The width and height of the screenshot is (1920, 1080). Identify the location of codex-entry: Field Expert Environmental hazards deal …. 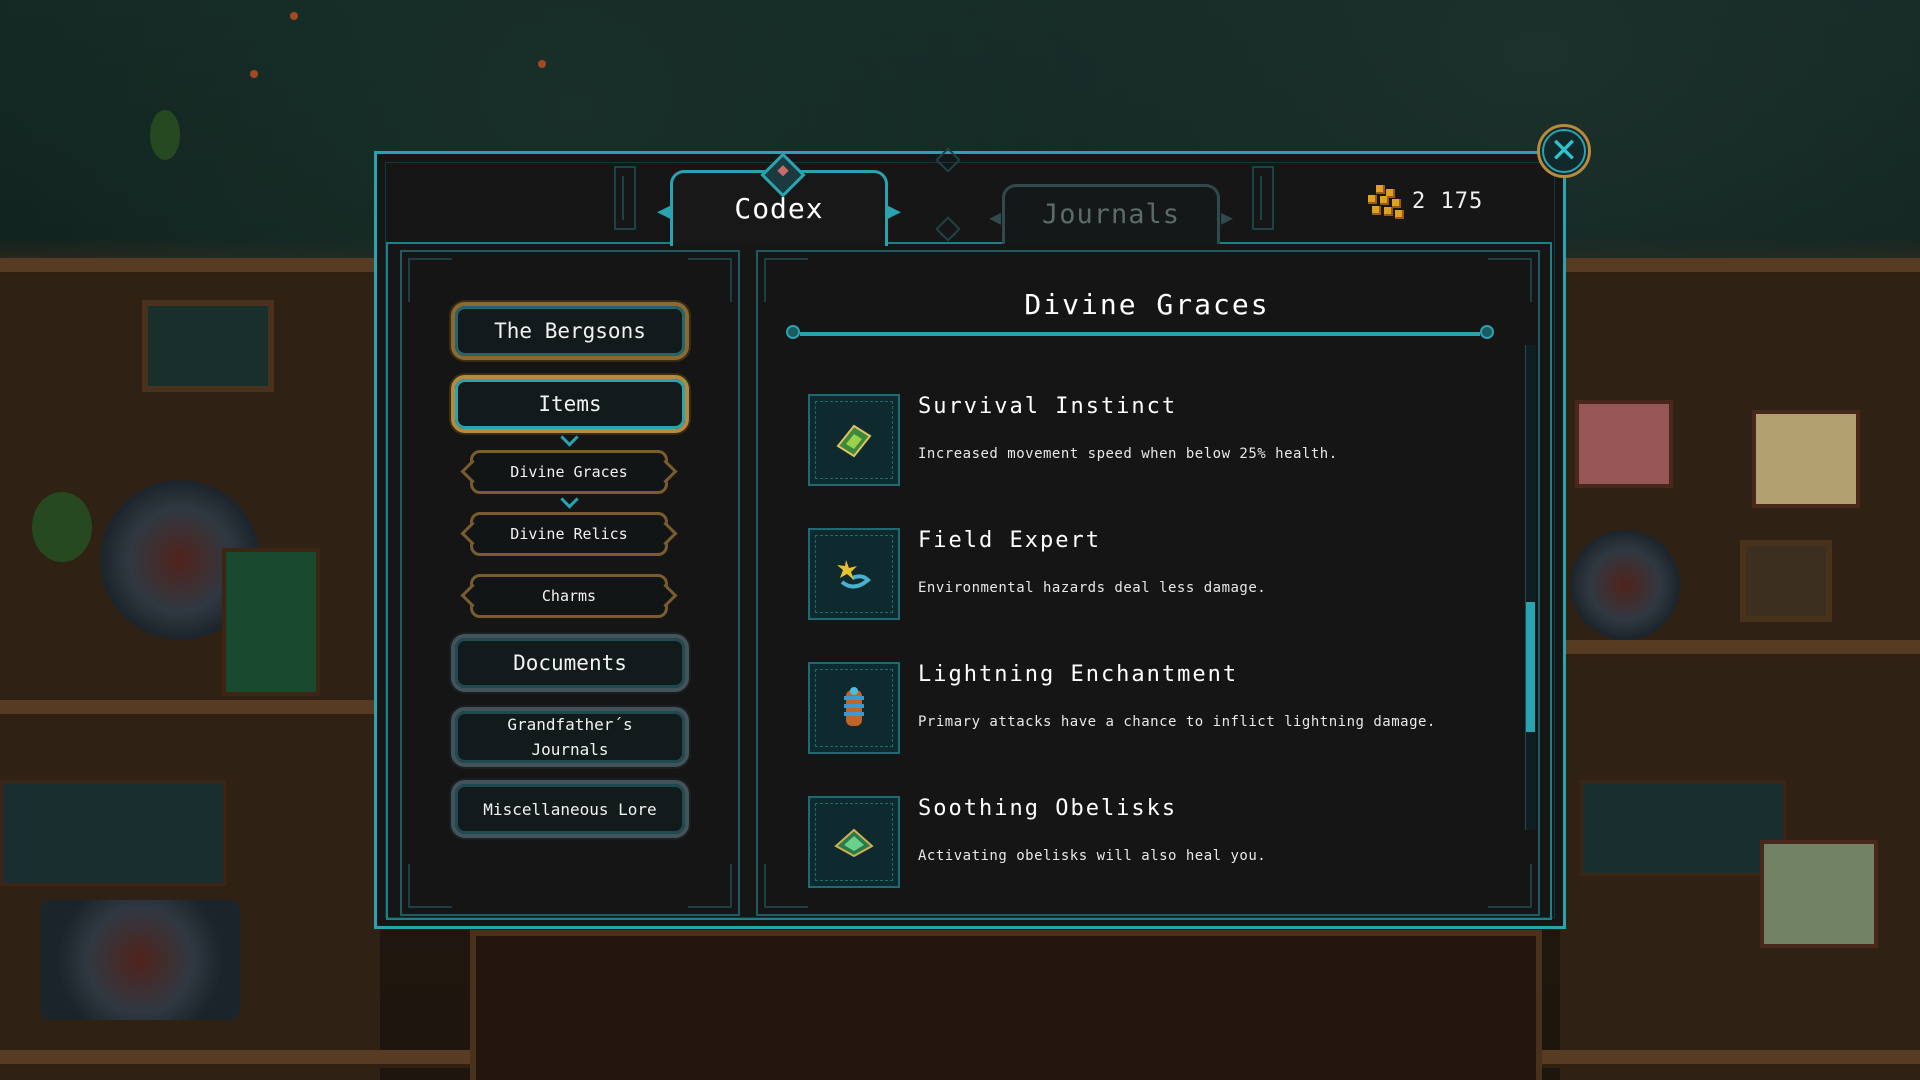
(1158, 583).